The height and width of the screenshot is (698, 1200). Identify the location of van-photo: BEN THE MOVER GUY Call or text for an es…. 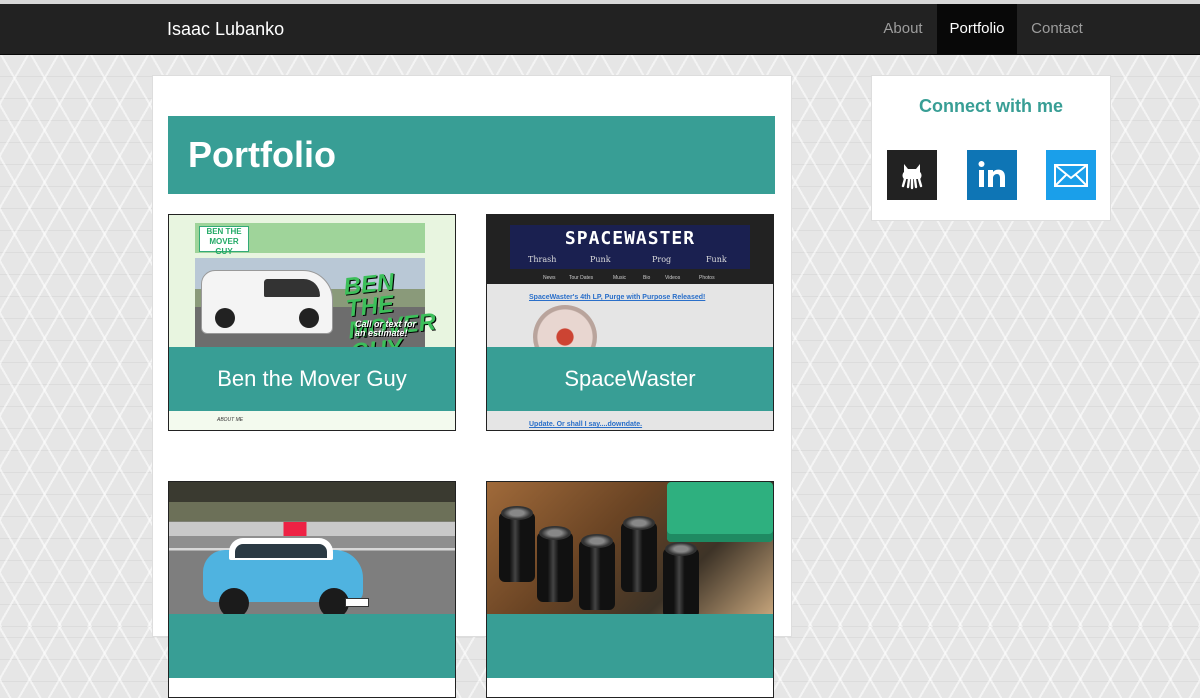
(316, 302).